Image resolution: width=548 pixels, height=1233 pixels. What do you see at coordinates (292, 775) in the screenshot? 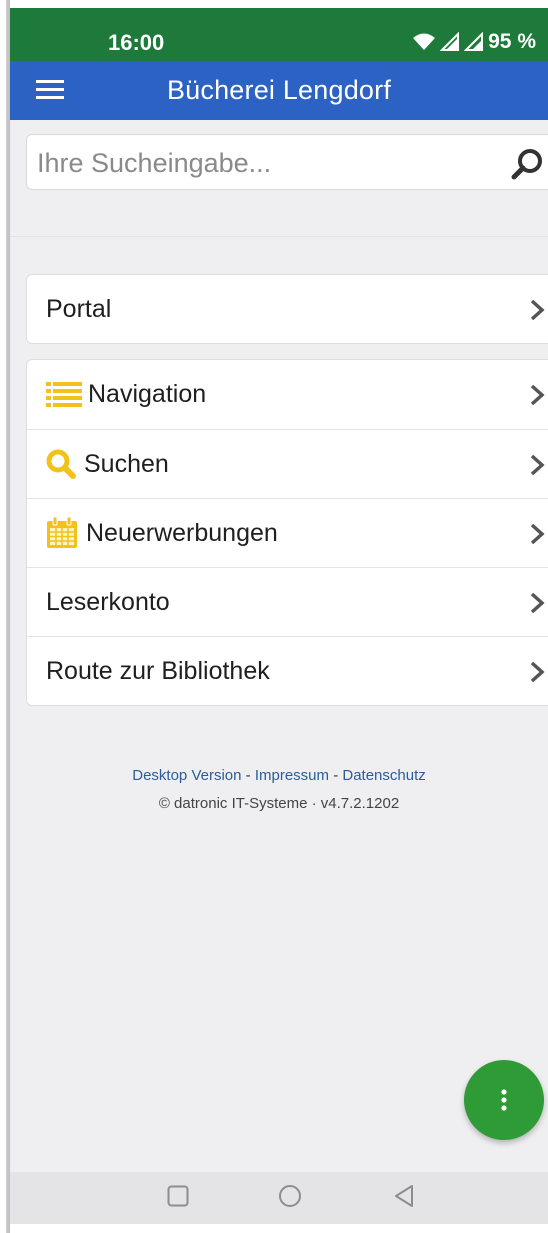
I see `impressum-link: Impressum` at bounding box center [292, 775].